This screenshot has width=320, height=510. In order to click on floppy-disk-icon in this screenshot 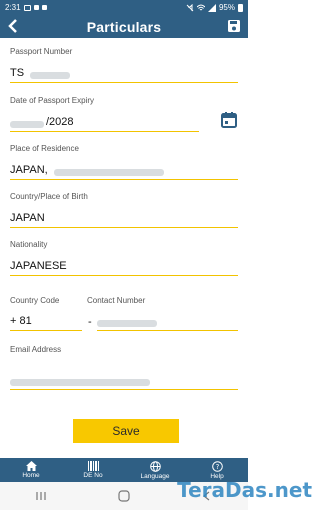, I will do `click(234, 26)`.